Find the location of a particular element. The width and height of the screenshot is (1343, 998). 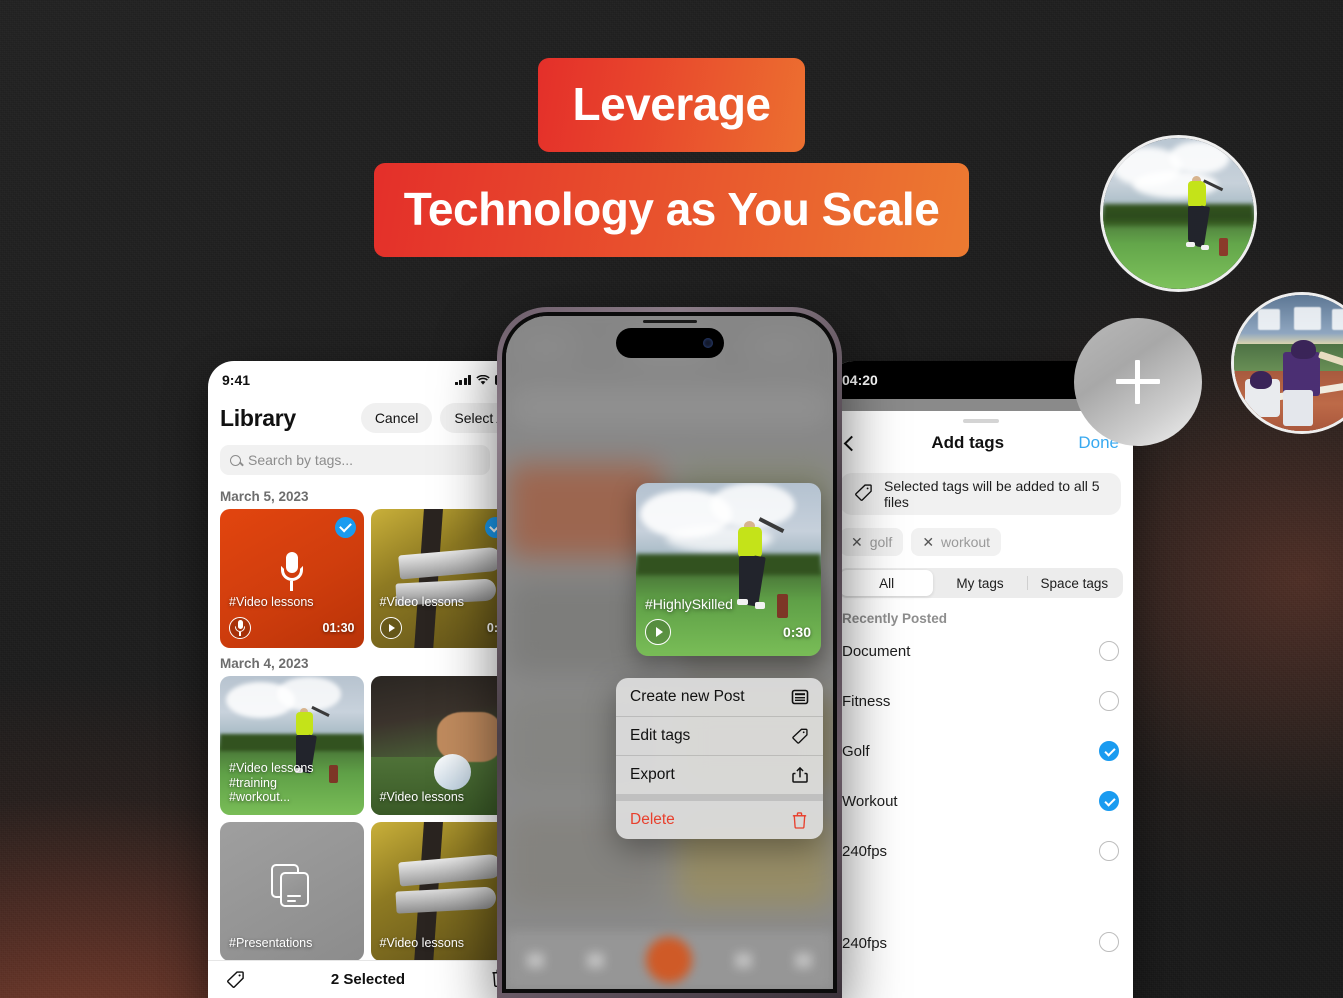

tile-tags: #Presentations is located at coordinates (271, 943).